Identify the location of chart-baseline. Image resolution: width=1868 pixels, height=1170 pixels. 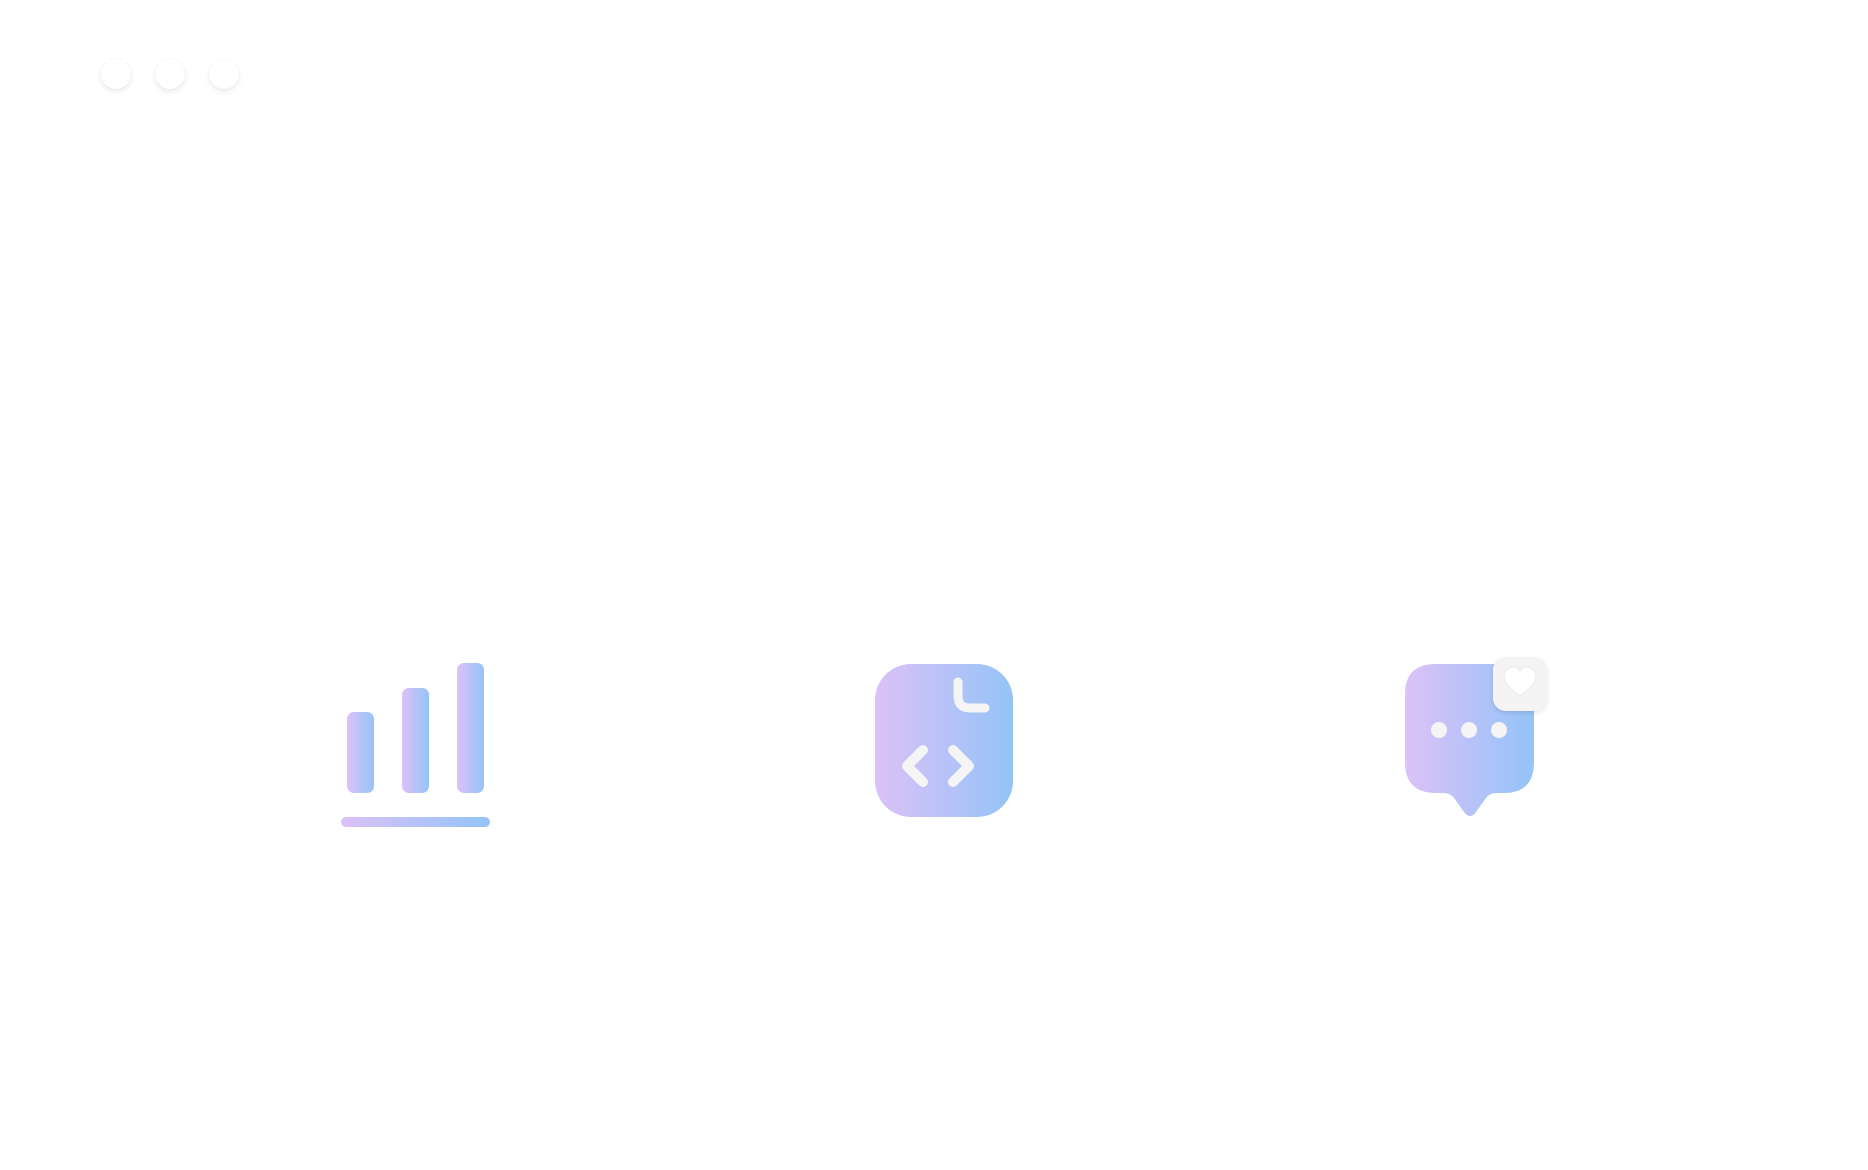
(415, 822).